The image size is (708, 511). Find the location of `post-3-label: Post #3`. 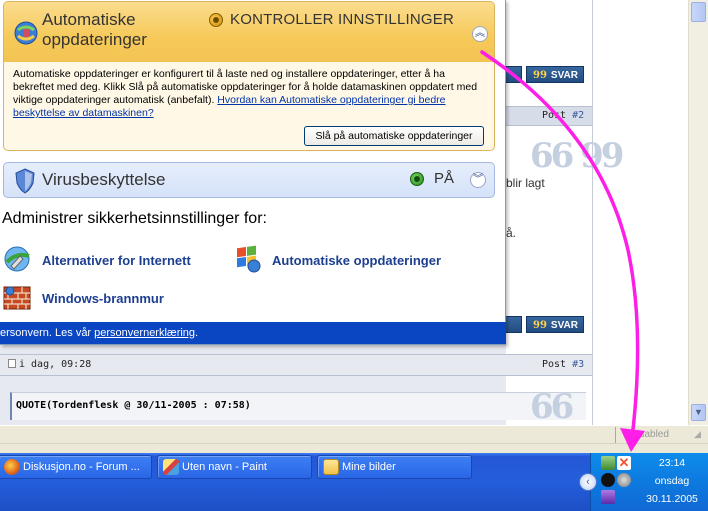

post-3-label: Post #3 is located at coordinates (563, 364).